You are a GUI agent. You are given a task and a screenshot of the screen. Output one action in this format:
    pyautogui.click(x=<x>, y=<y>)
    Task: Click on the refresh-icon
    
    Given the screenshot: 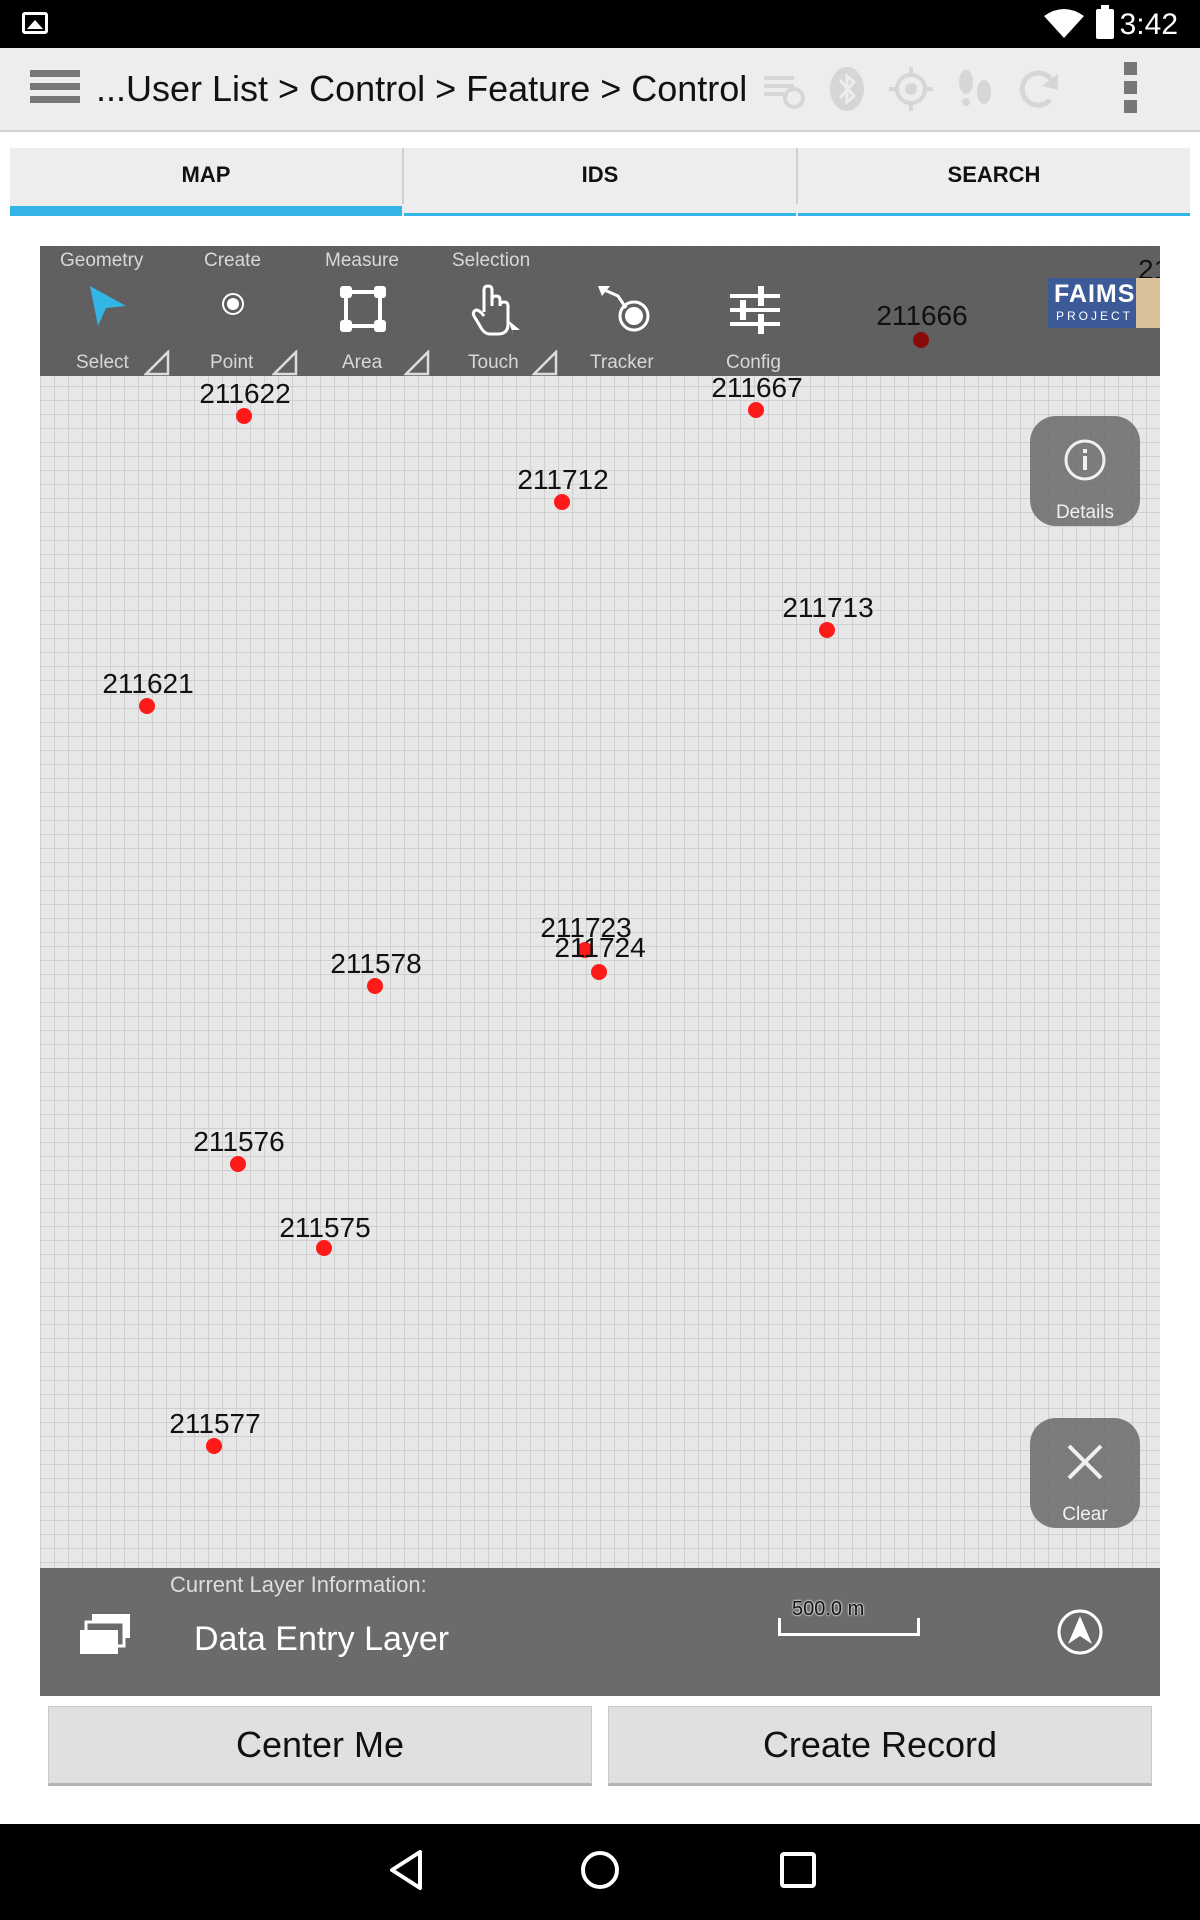 What is the action you would take?
    pyautogui.click(x=1039, y=89)
    